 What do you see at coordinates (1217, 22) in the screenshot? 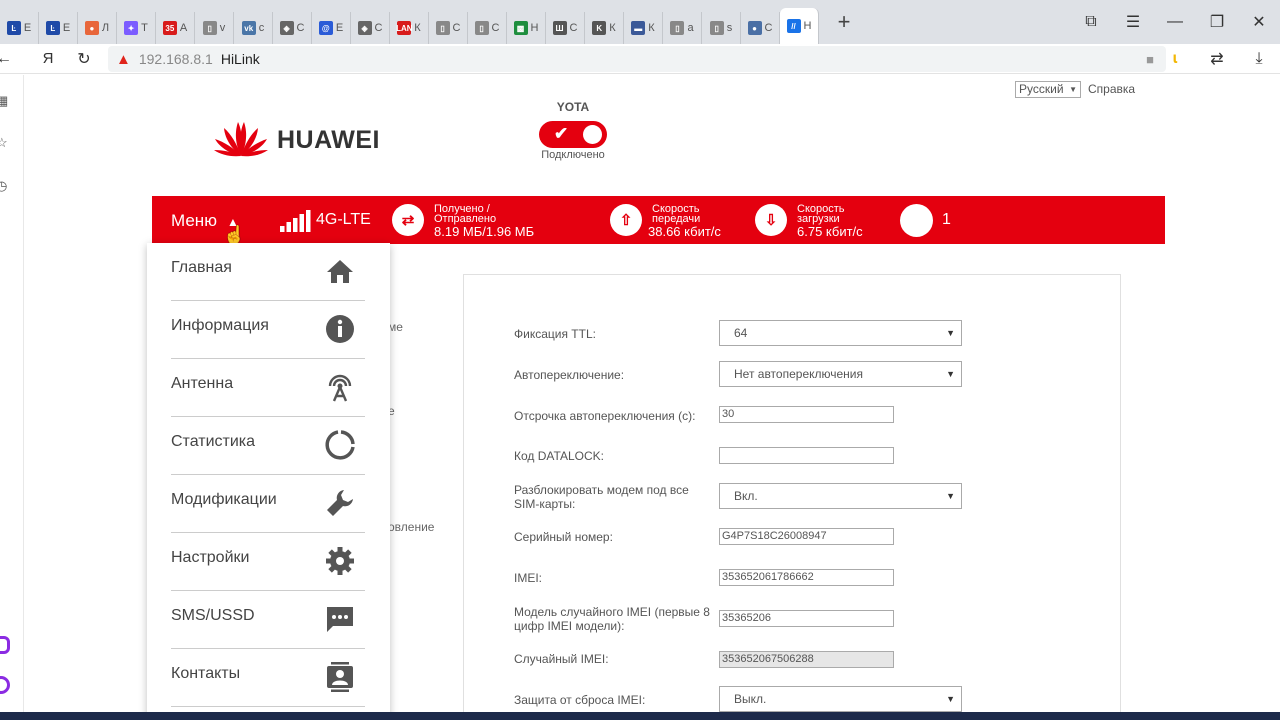
I see `restore-icon: ❐` at bounding box center [1217, 22].